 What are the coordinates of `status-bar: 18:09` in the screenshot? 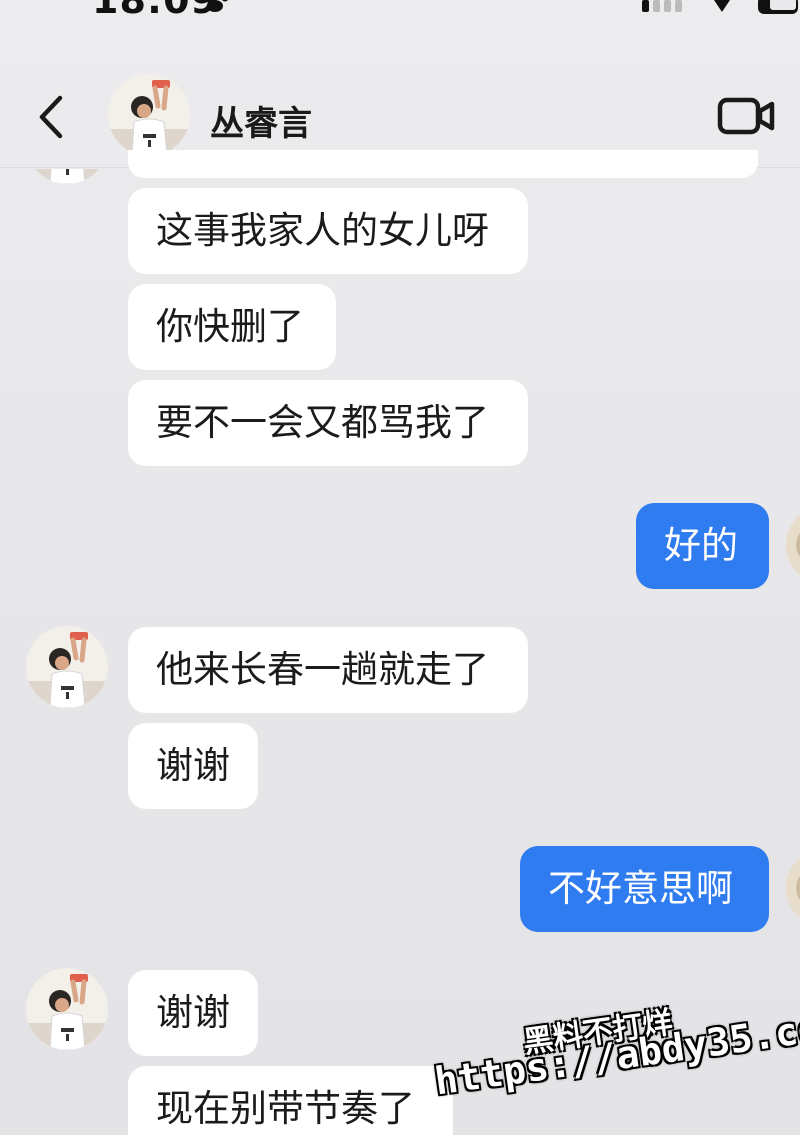 It's located at (400, 11).